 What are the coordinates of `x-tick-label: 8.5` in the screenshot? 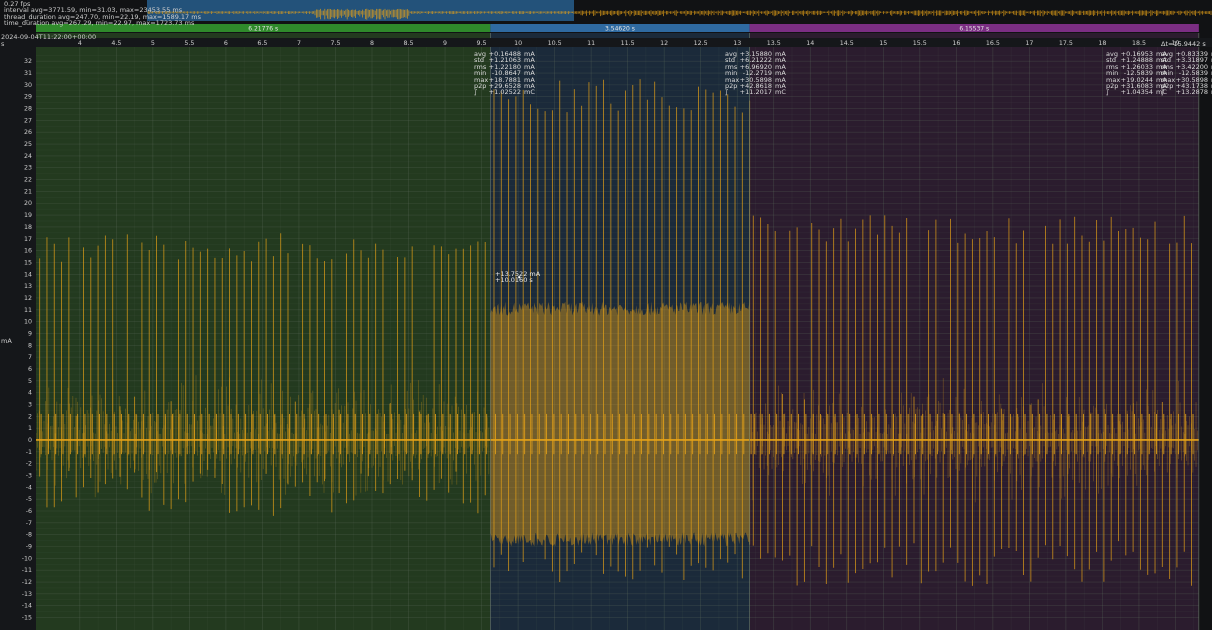 It's located at (409, 43).